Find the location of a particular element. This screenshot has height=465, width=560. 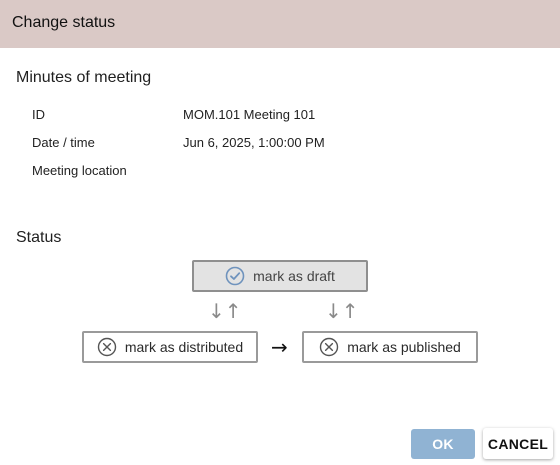

mark-as-draft-label: mark as draft is located at coordinates (294, 276).